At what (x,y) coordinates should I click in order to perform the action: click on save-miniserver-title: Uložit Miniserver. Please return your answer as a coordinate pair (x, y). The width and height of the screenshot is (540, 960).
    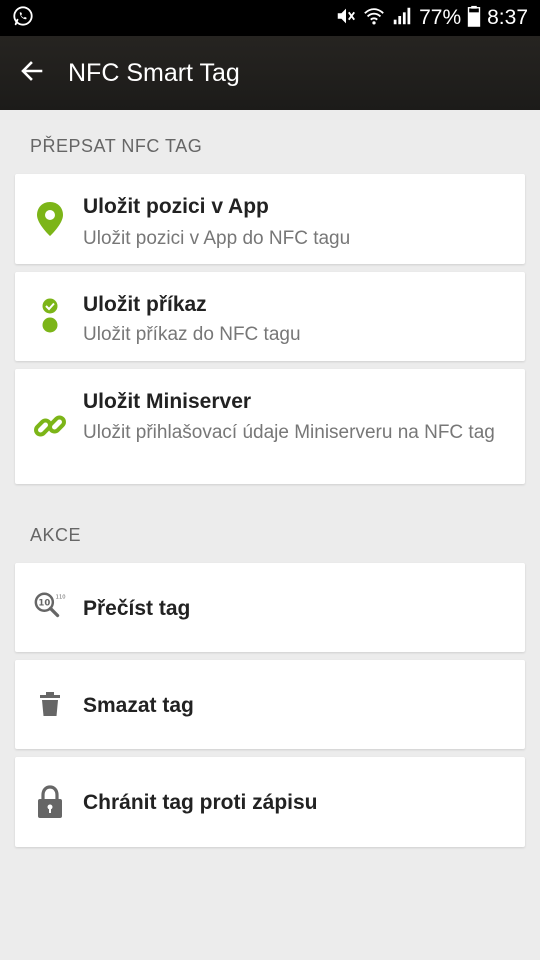
    Looking at the image, I should click on (167, 401).